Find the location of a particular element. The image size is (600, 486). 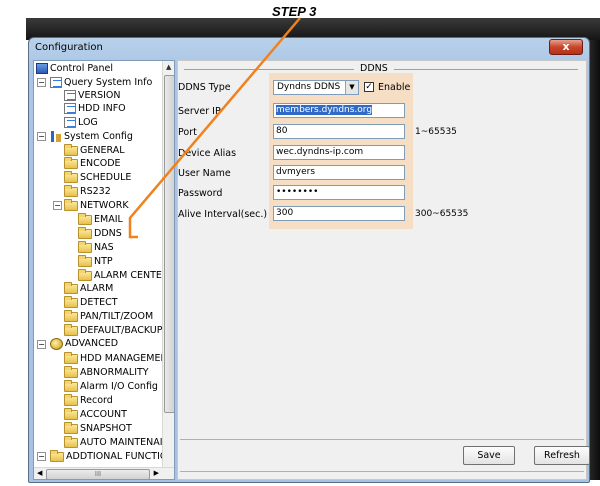

tree-item-additional-function: ADDTIONAL FUNCTIC is located at coordinates (108, 456).